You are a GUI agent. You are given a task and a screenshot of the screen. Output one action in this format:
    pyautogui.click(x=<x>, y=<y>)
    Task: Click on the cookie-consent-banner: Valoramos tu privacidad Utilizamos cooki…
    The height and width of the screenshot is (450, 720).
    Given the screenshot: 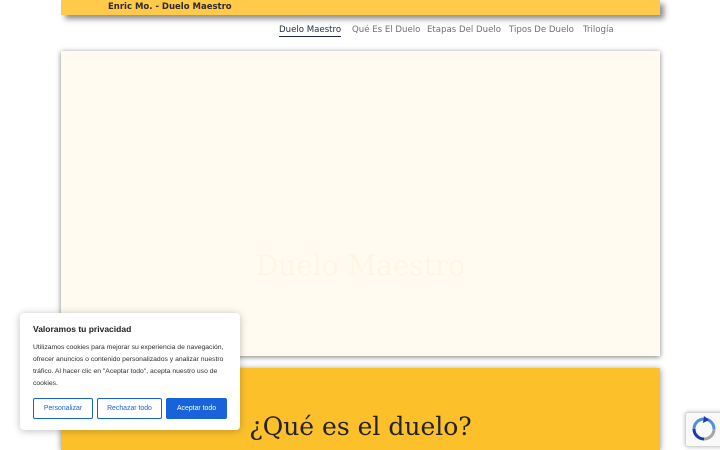 What is the action you would take?
    pyautogui.click(x=130, y=371)
    